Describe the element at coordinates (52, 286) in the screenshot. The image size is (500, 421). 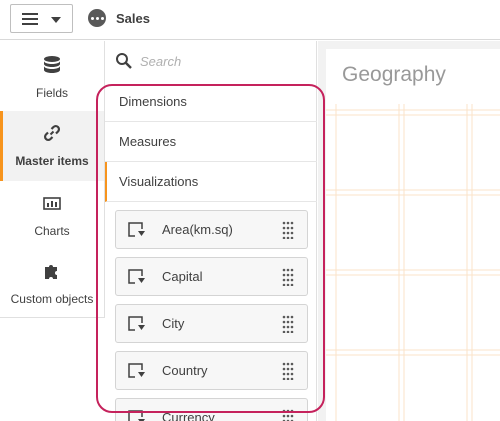
I see `nav-item-custom-objects: Custom objects` at that location.